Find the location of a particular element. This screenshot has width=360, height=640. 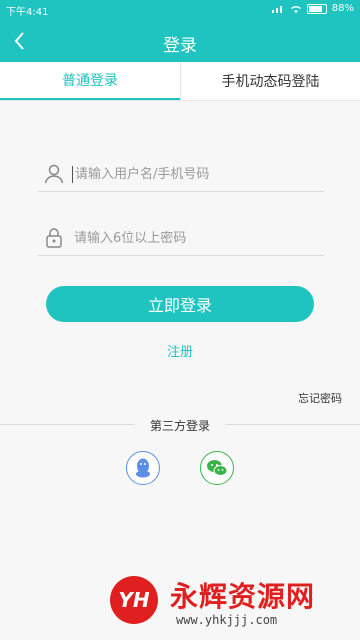

register-link: 注册 is located at coordinates (180, 350).